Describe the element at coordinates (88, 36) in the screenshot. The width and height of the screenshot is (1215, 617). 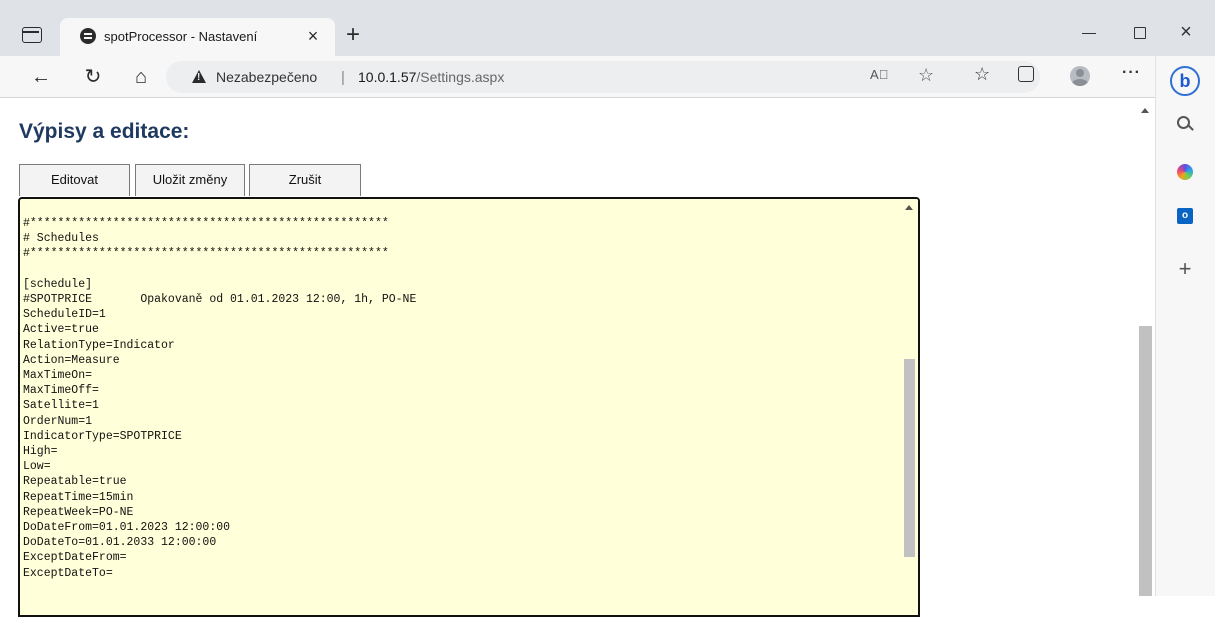
I see `site-favicon-icon` at that location.